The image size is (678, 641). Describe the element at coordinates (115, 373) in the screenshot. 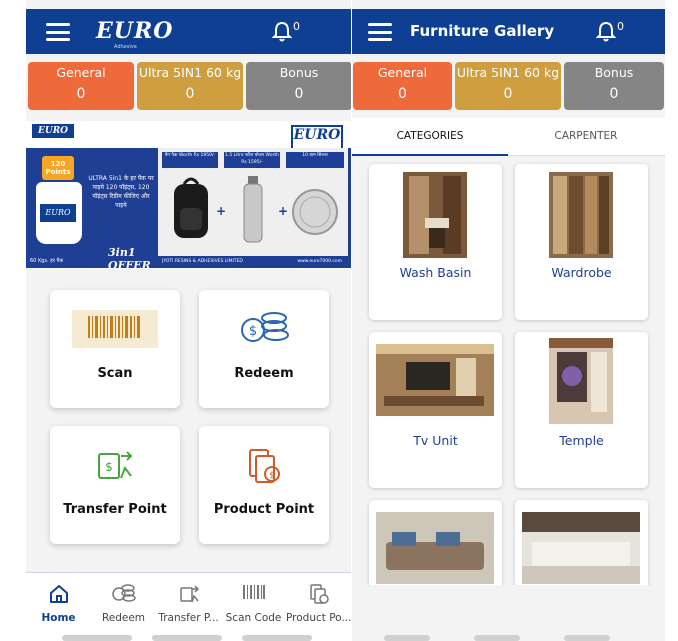

I see `tile-label: Scan` at that location.